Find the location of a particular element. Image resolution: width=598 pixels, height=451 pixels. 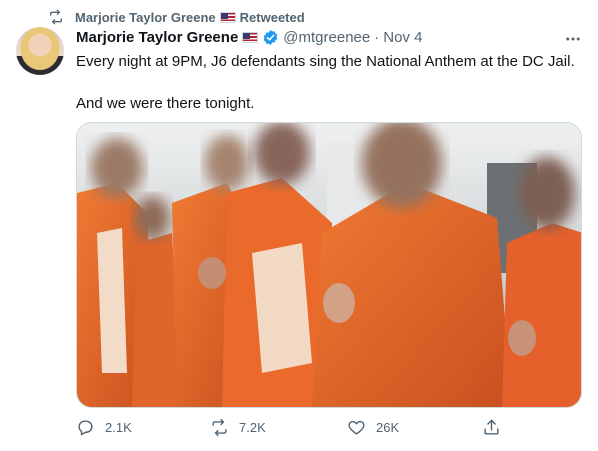

share-button is located at coordinates (491, 427).